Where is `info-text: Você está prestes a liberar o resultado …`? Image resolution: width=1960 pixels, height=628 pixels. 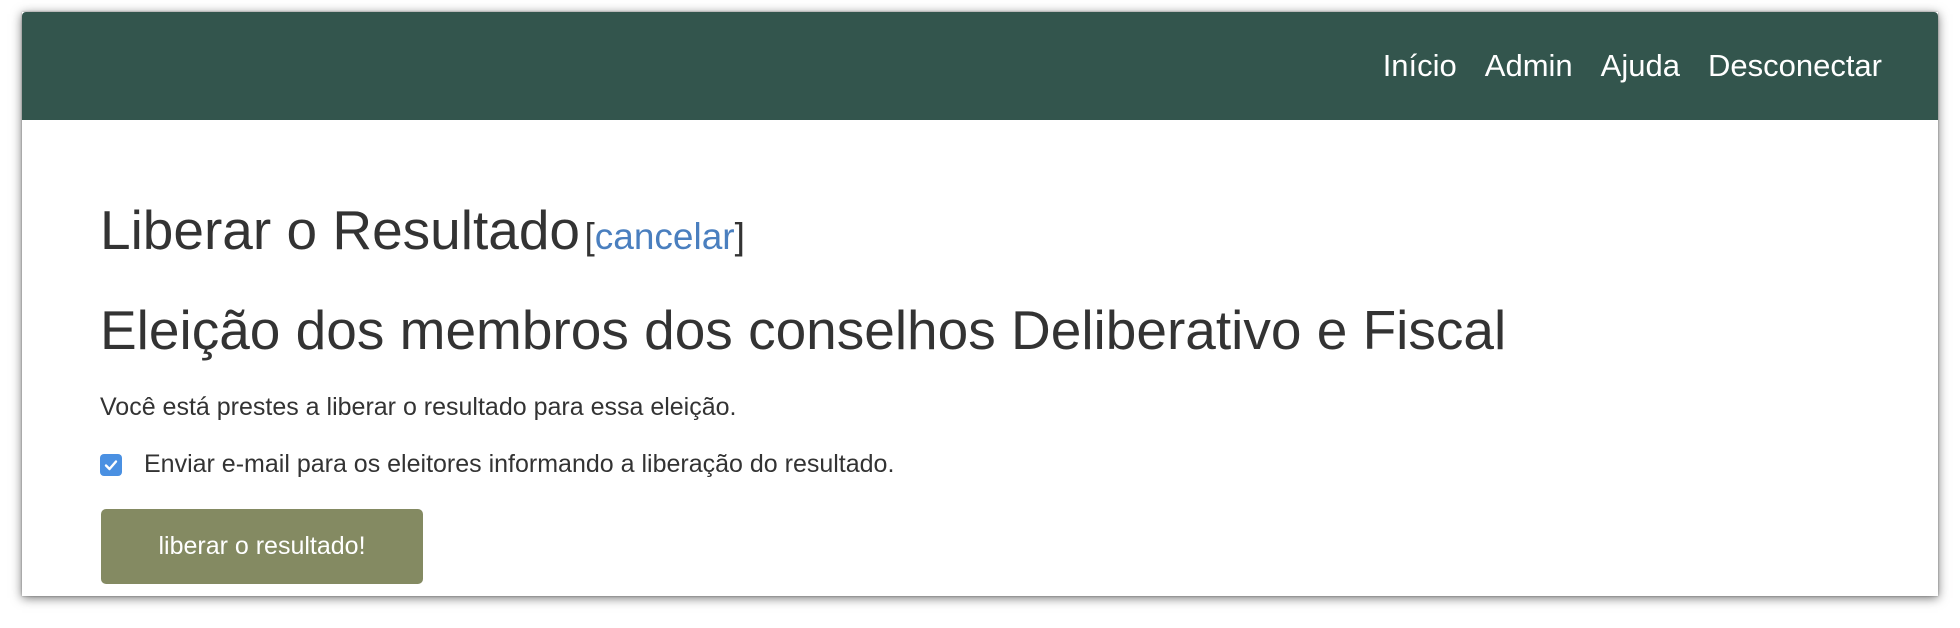
info-text: Você está prestes a liberar o resultado … is located at coordinates (418, 407).